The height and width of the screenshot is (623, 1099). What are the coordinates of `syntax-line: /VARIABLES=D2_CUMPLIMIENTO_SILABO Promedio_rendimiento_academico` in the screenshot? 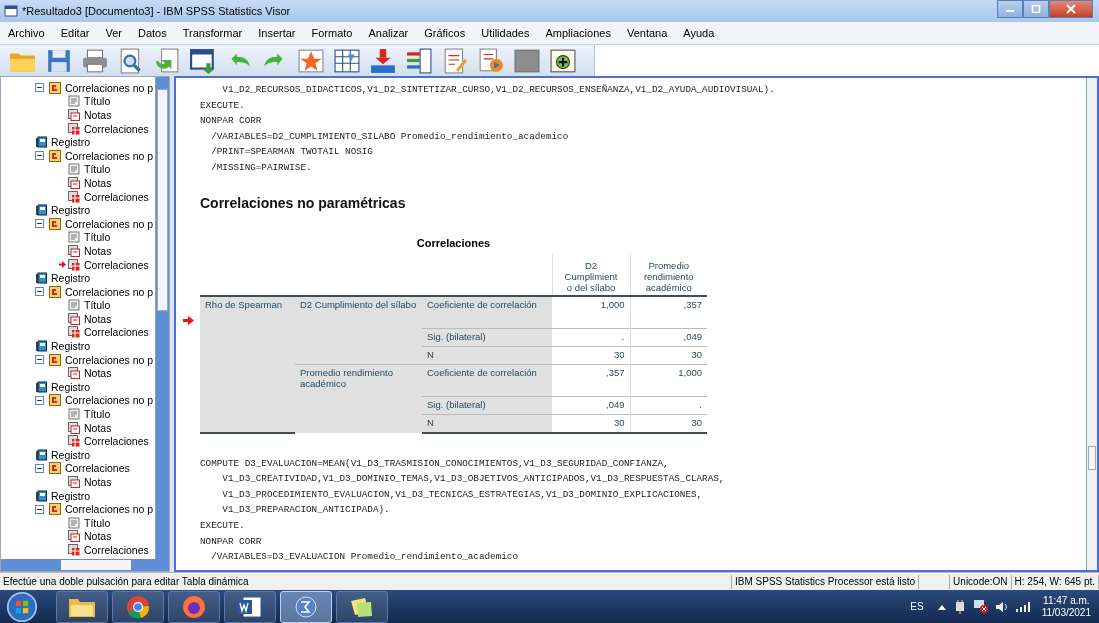 It's located at (390, 136).